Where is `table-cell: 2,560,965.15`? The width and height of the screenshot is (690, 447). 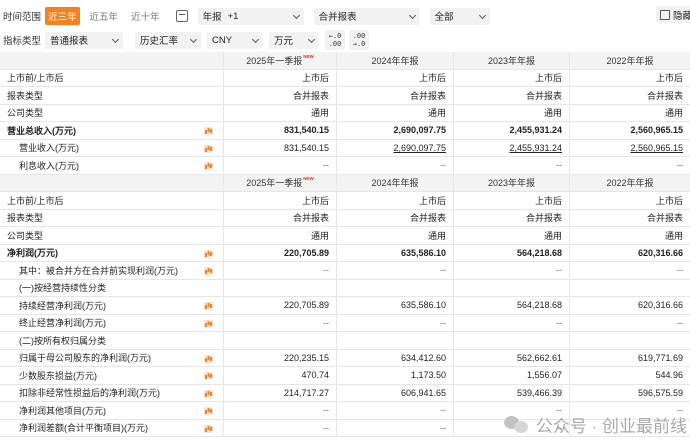
table-cell: 2,560,965.15 is located at coordinates (656, 147).